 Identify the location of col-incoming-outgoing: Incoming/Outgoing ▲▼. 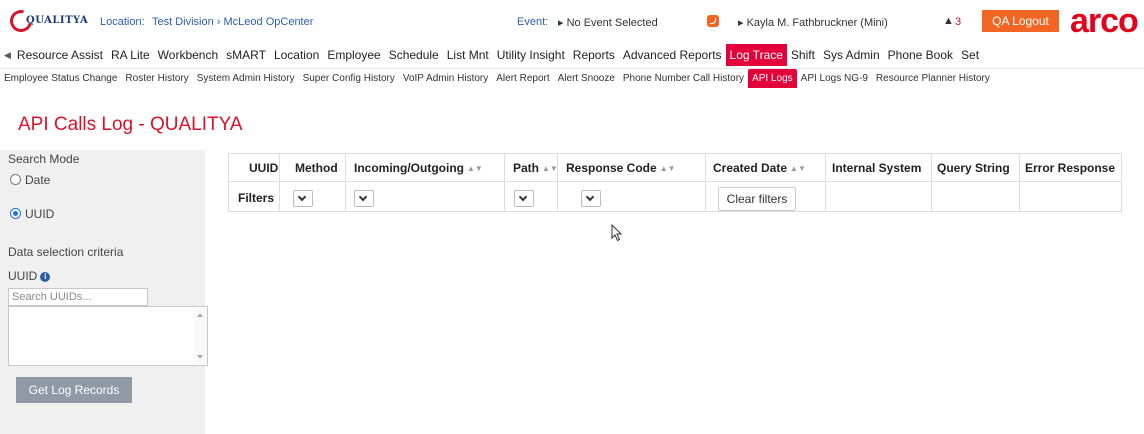
(418, 168).